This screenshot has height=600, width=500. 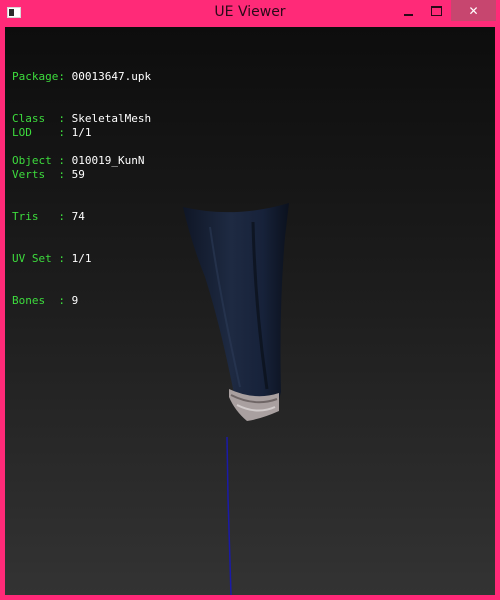 I want to click on axis-line, so click(x=229, y=515).